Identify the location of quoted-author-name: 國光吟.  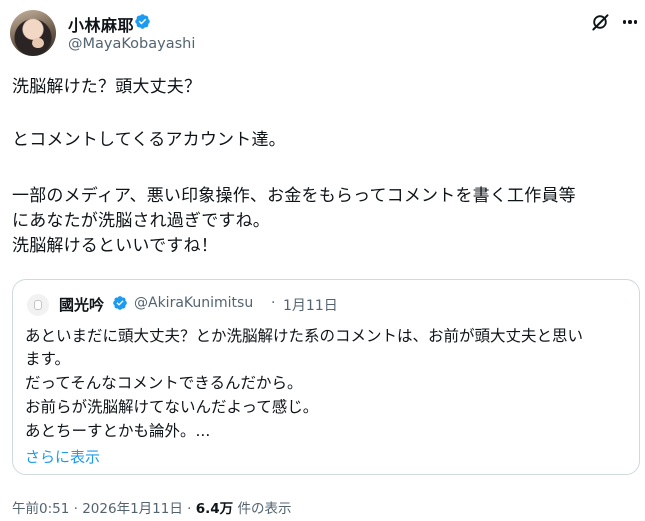
(81, 304).